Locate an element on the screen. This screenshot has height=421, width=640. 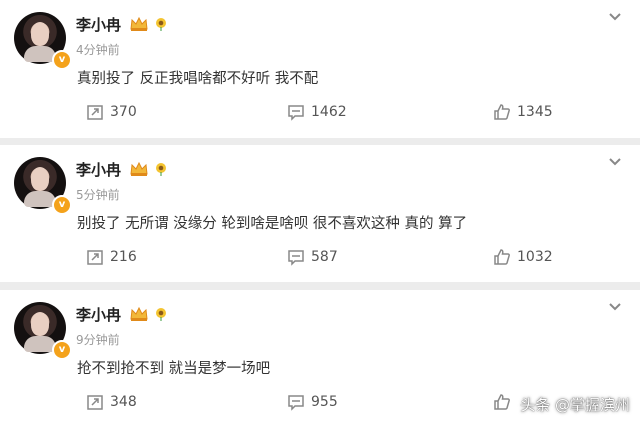
comment-button: 1462 is located at coordinates (317, 112).